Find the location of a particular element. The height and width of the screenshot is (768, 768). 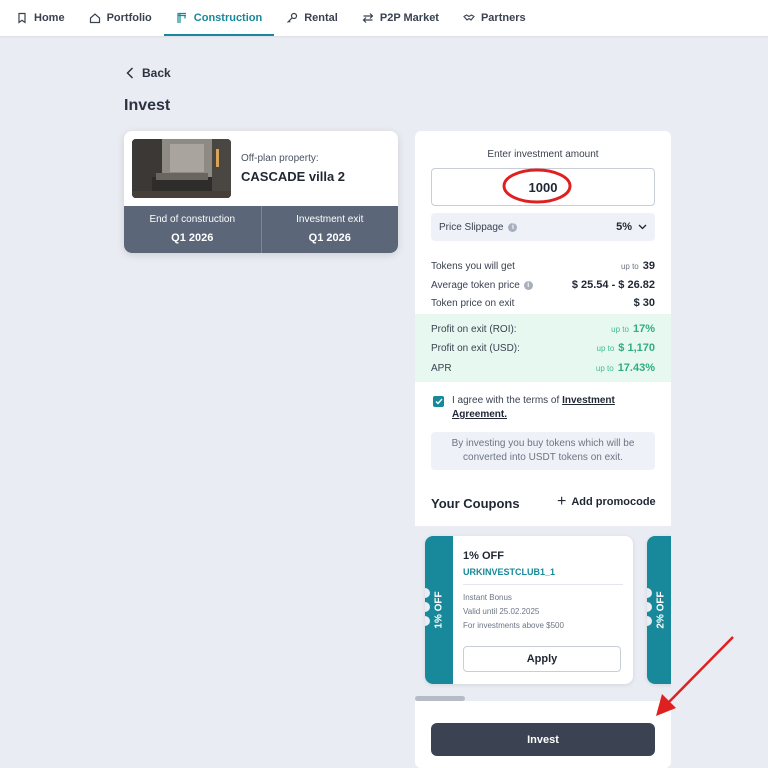

invest-button: Invest is located at coordinates (543, 739).